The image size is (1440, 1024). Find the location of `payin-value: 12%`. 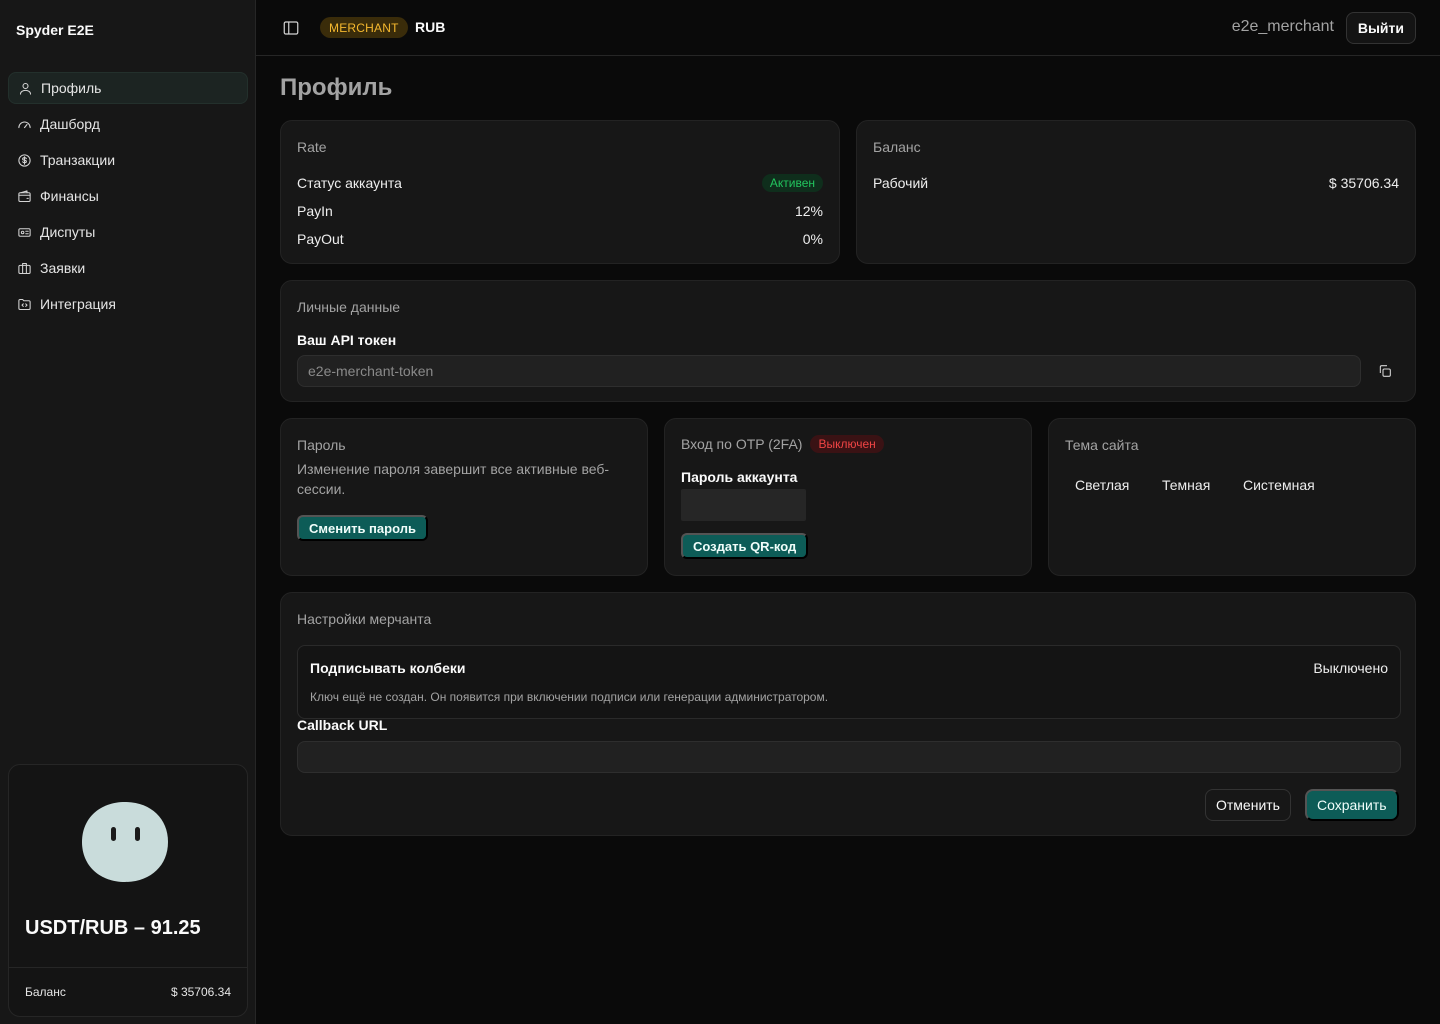

payin-value: 12% is located at coordinates (808, 211).